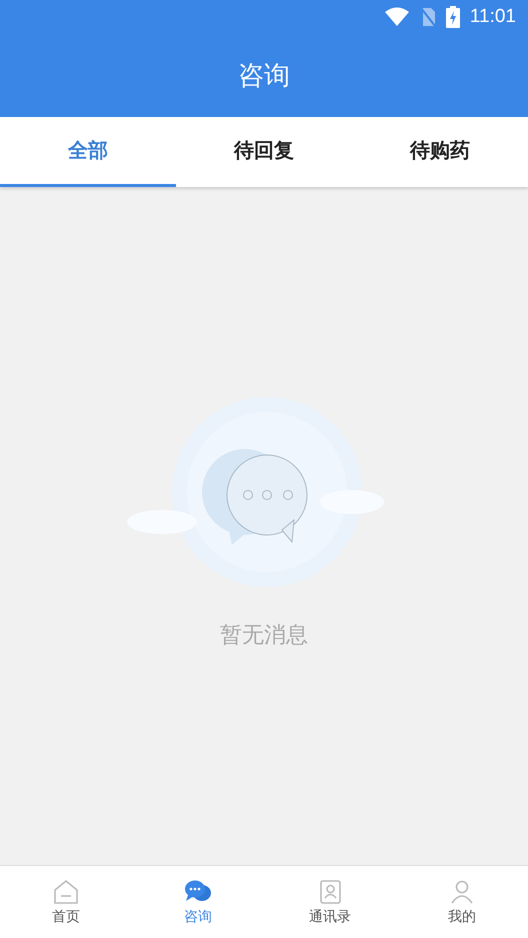 The width and height of the screenshot is (528, 938). Describe the element at coordinates (66, 891) in the screenshot. I see `home-icon` at that location.